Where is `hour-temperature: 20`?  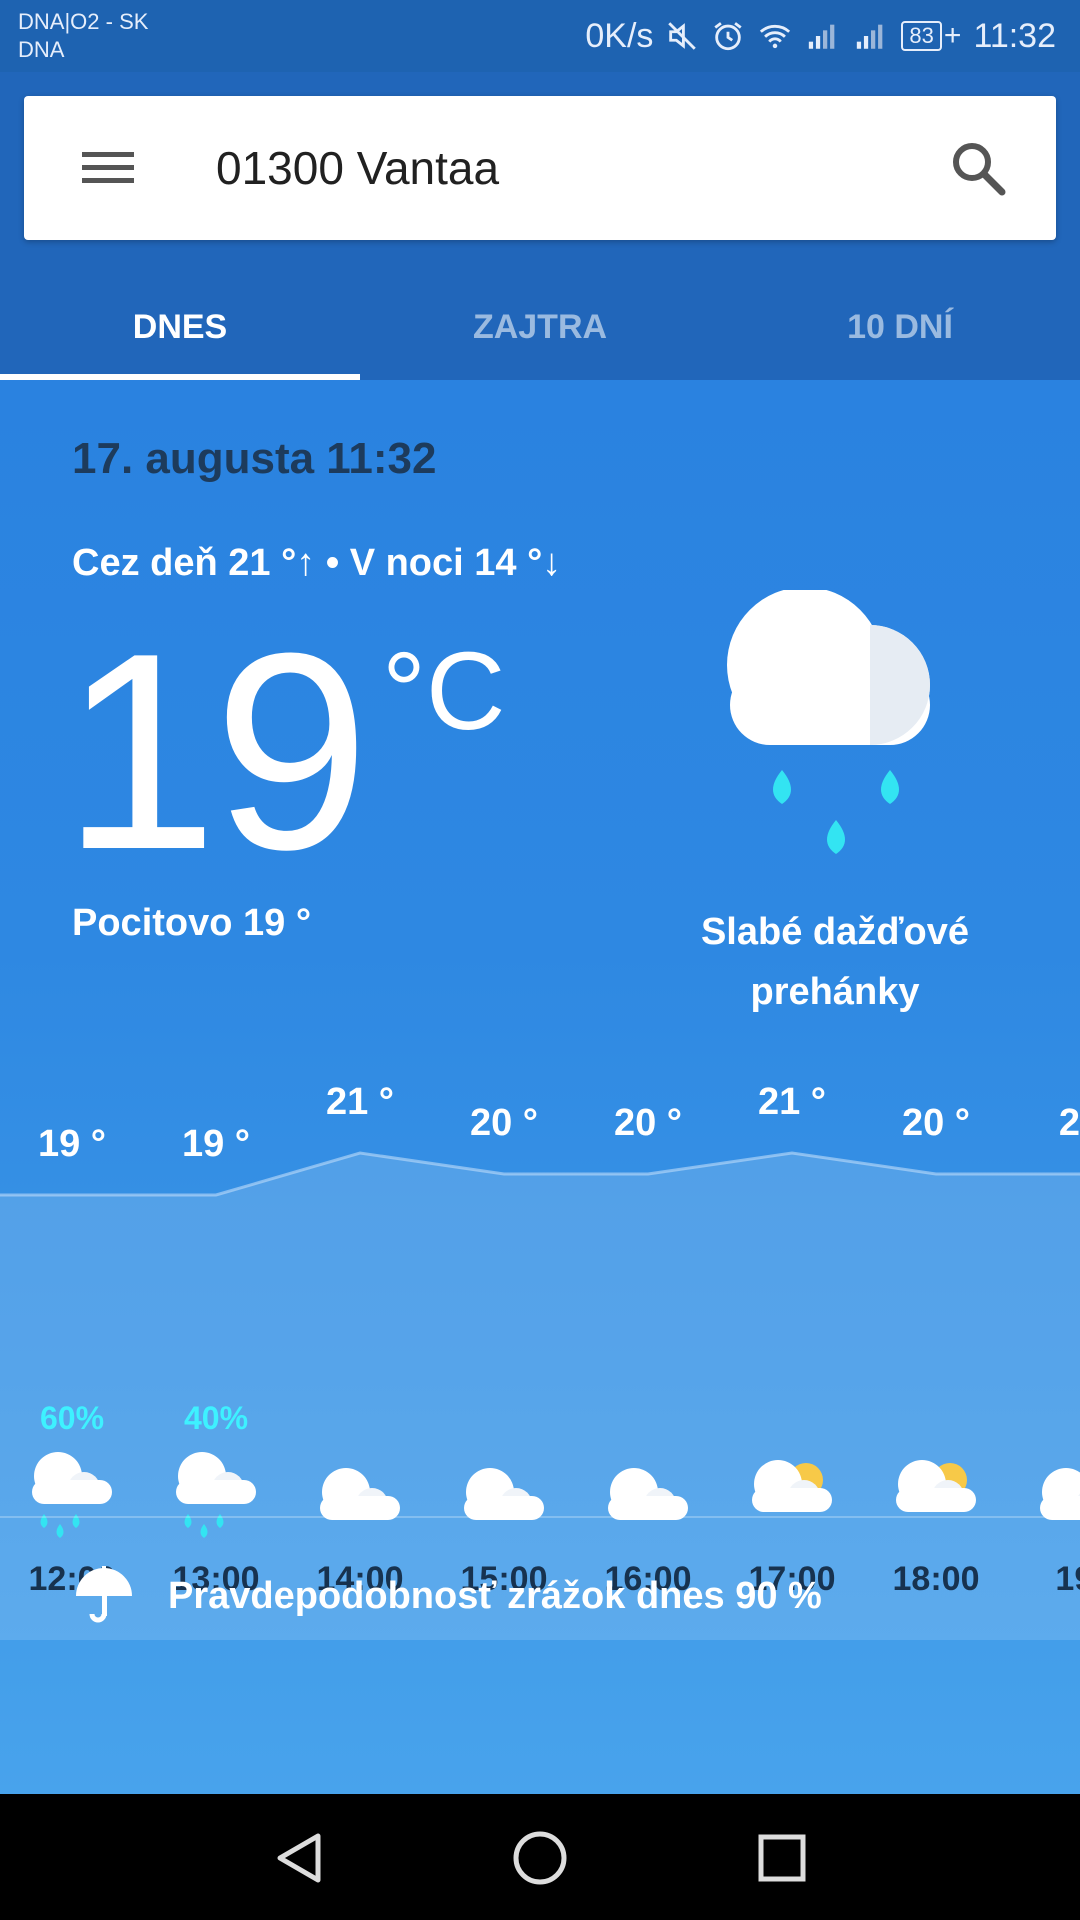
hour-temperature: 20 is located at coordinates (1069, 1123).